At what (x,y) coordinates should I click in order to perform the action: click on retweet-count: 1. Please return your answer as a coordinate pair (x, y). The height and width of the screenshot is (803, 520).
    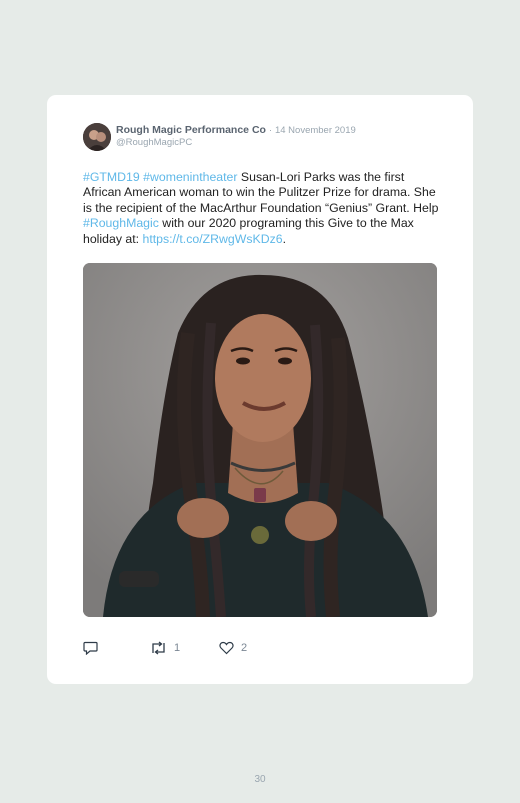
    Looking at the image, I should click on (177, 648).